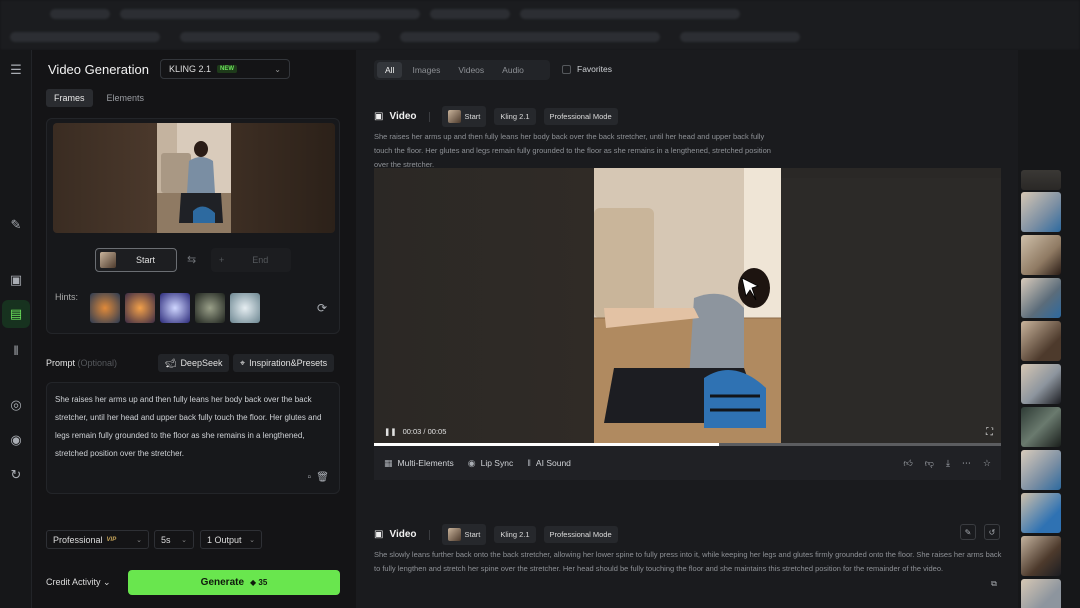 The width and height of the screenshot is (1080, 608). I want to click on history-icon: ↻, so click(16, 475).